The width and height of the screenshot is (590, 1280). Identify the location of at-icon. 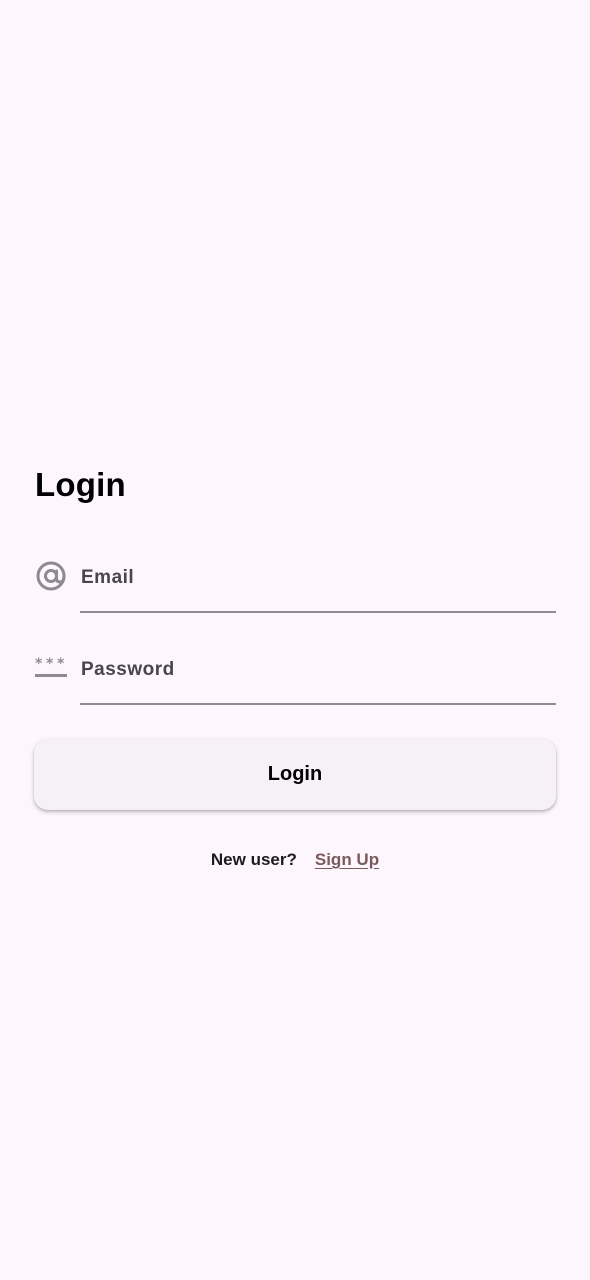
(51, 576).